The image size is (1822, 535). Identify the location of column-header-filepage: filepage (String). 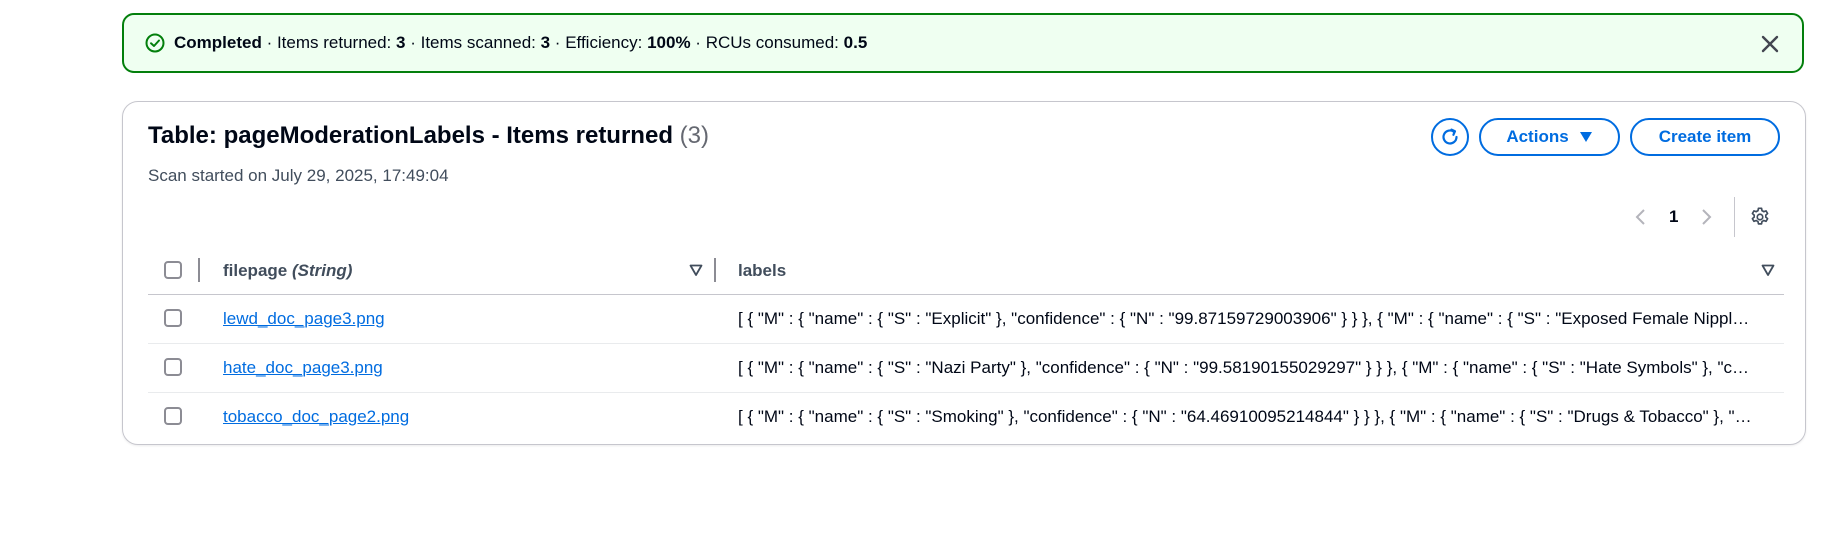
(287, 271).